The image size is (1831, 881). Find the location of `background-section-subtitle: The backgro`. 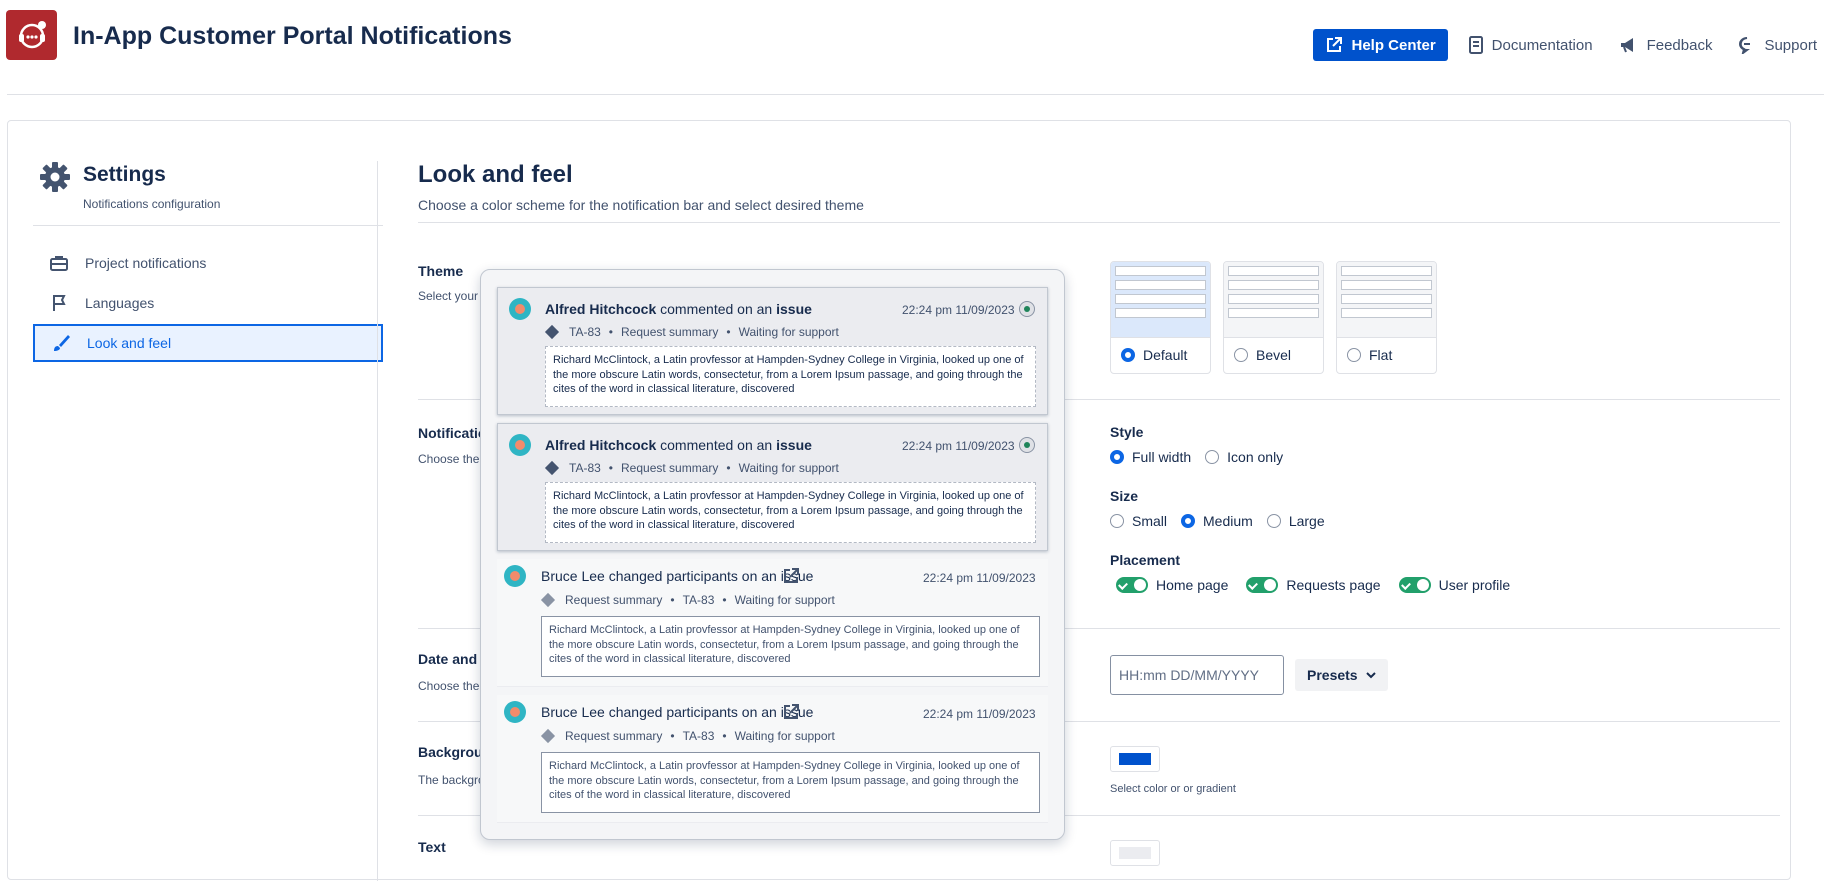

background-section-subtitle: The backgro is located at coordinates (451, 780).